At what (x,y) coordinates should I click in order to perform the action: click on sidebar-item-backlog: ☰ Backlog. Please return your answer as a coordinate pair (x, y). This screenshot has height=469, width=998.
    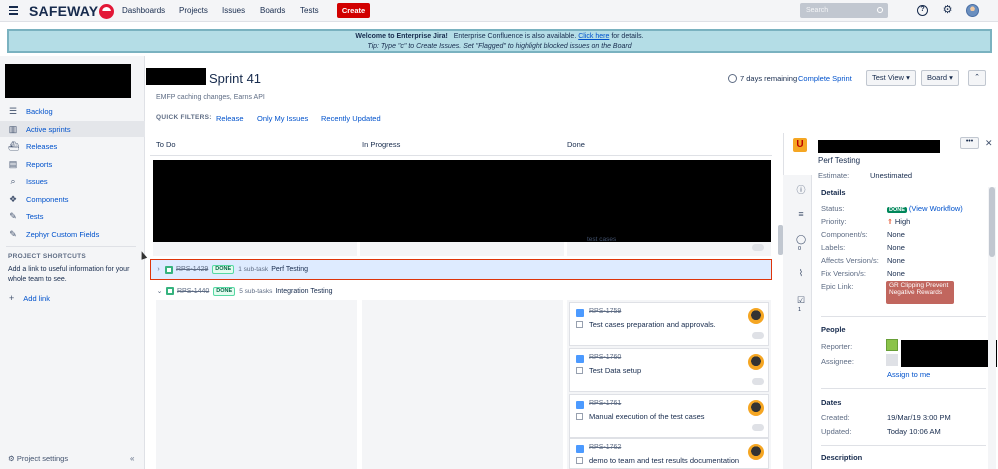
    Looking at the image, I should click on (72, 111).